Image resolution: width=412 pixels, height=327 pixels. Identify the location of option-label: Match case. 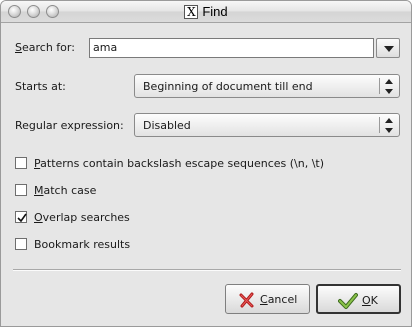
(65, 190).